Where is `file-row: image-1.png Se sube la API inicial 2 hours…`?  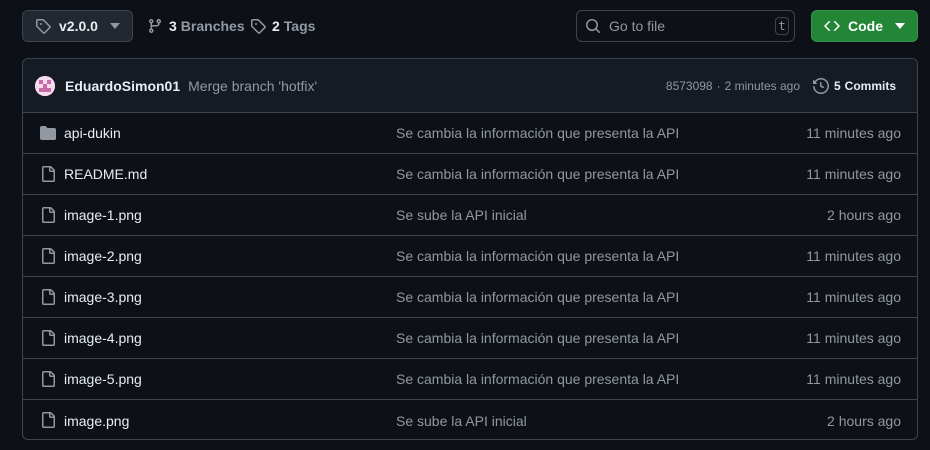
file-row: image-1.png Se sube la API inicial 2 hours… is located at coordinates (470, 215).